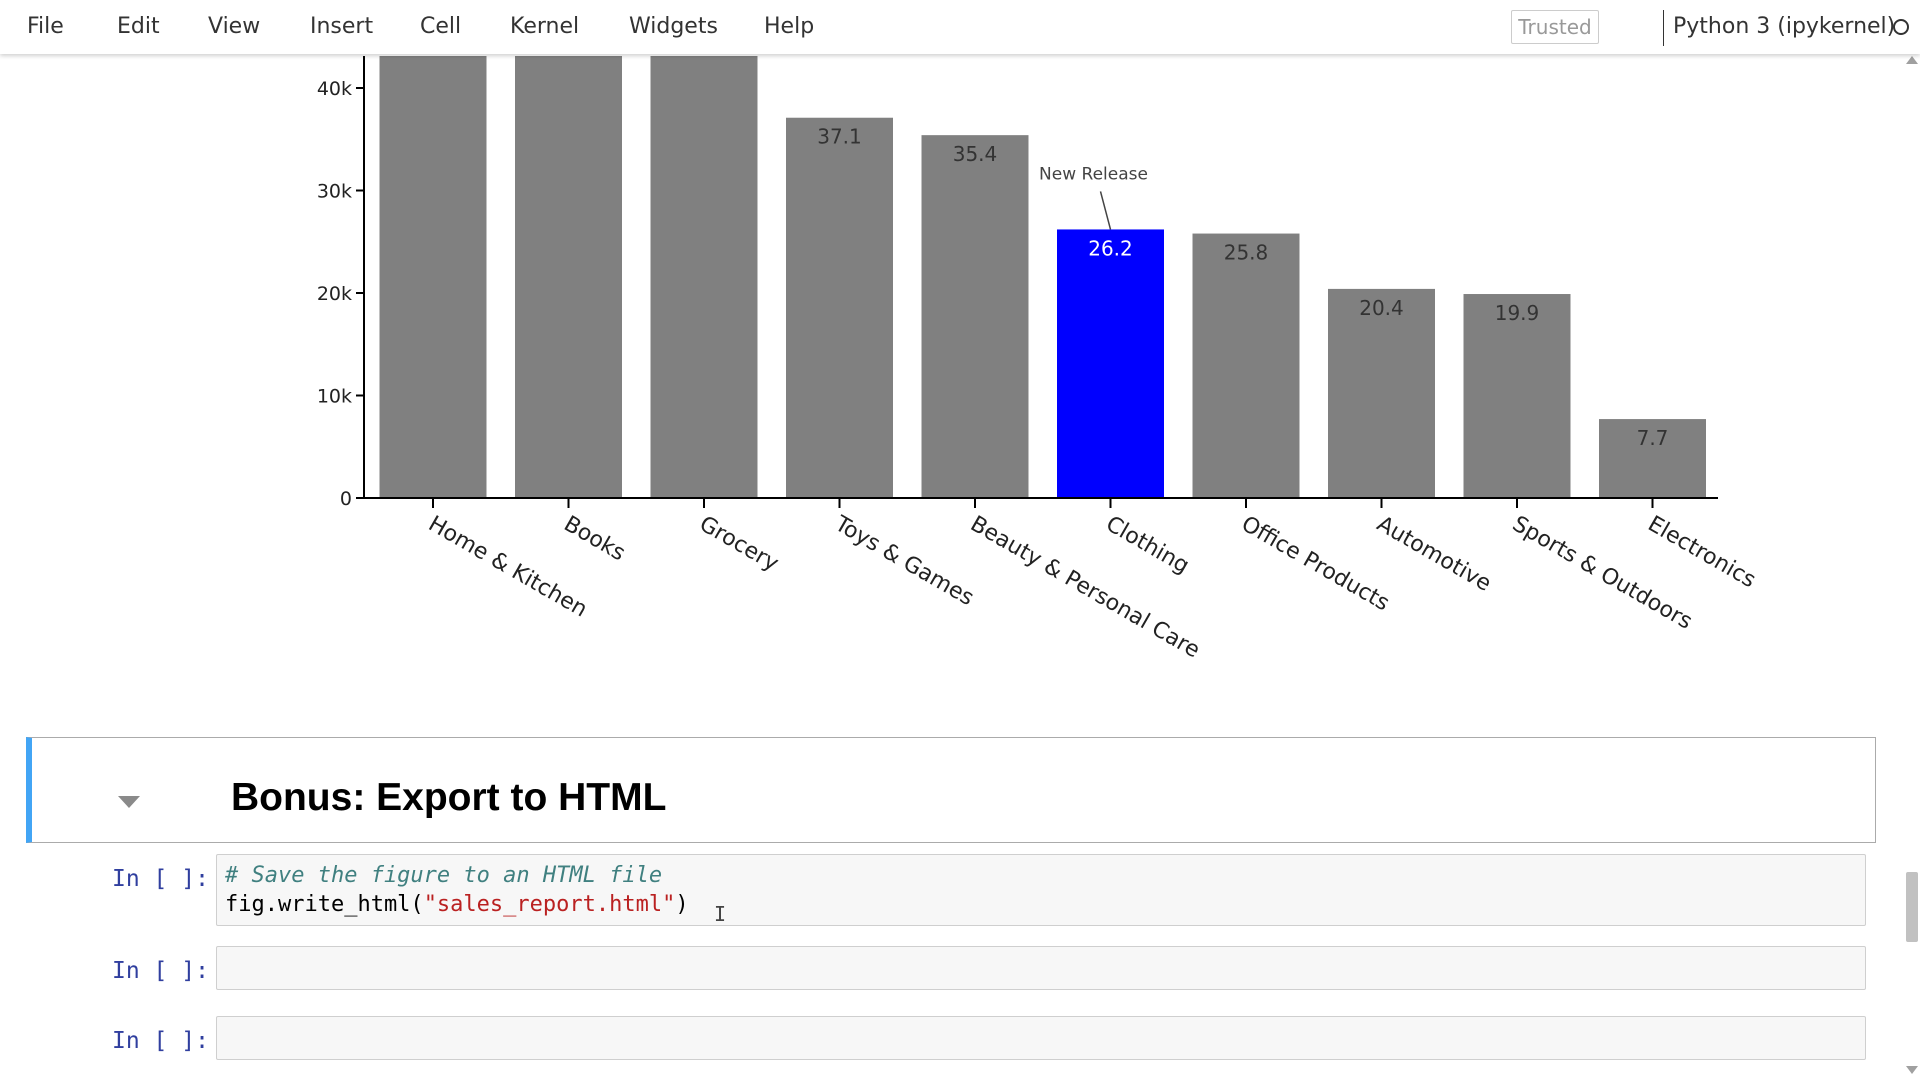  What do you see at coordinates (1901, 27) in the screenshot?
I see `kernel-idle-icon` at bounding box center [1901, 27].